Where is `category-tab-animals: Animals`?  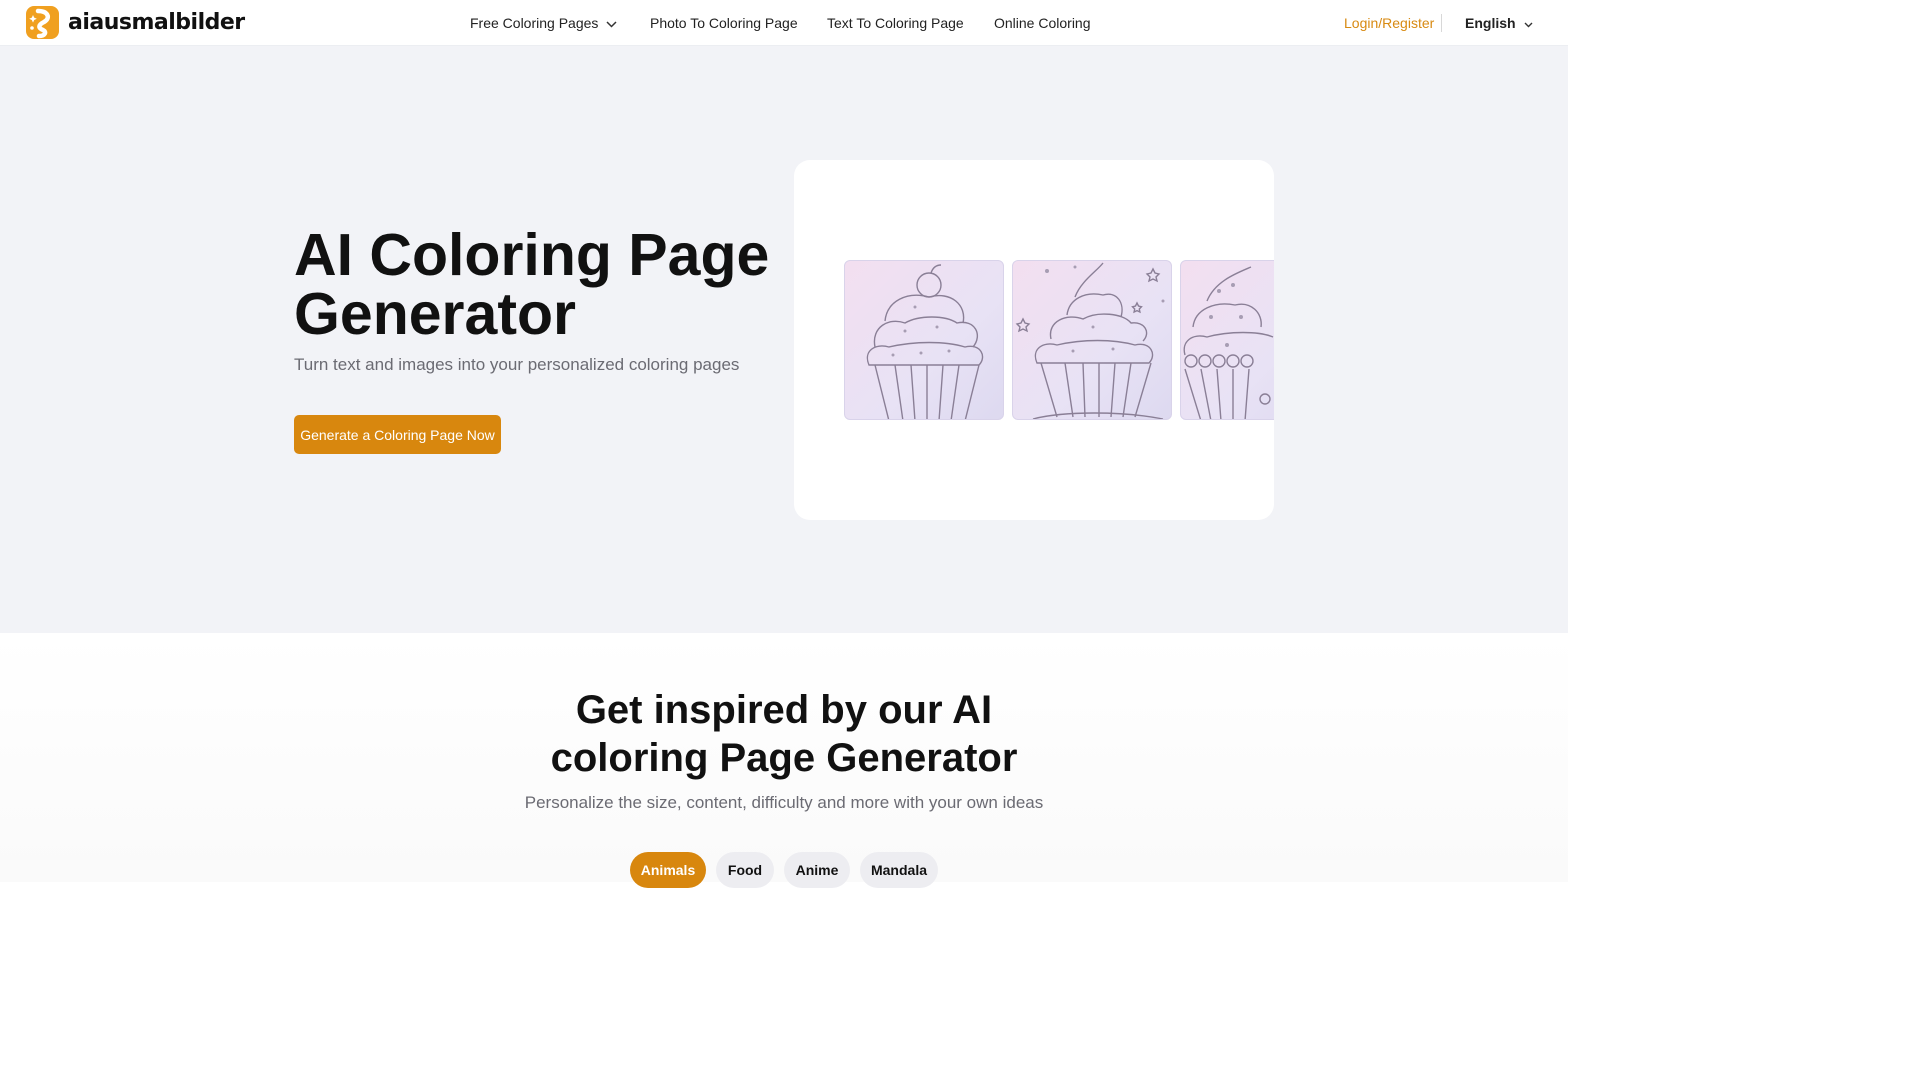
category-tab-animals: Animals is located at coordinates (668, 870).